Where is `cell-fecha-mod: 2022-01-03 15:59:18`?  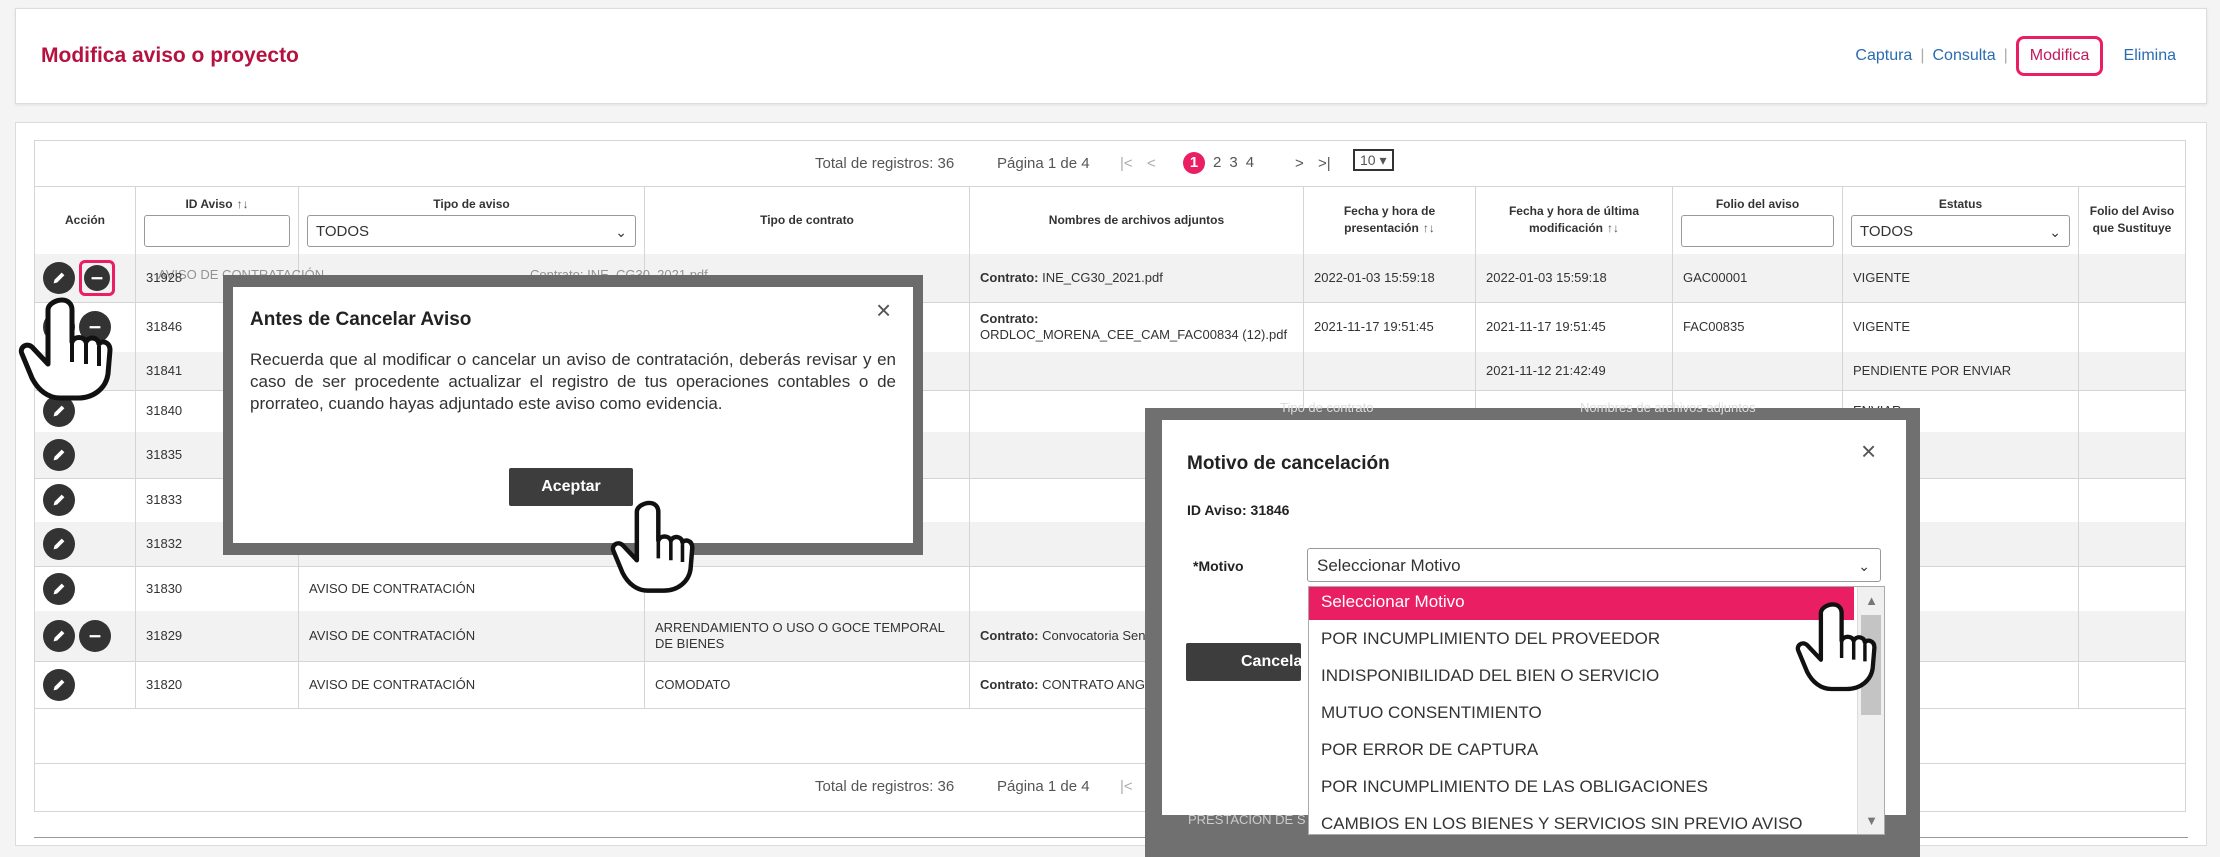
cell-fecha-mod: 2022-01-03 15:59:18 is located at coordinates (1573, 278).